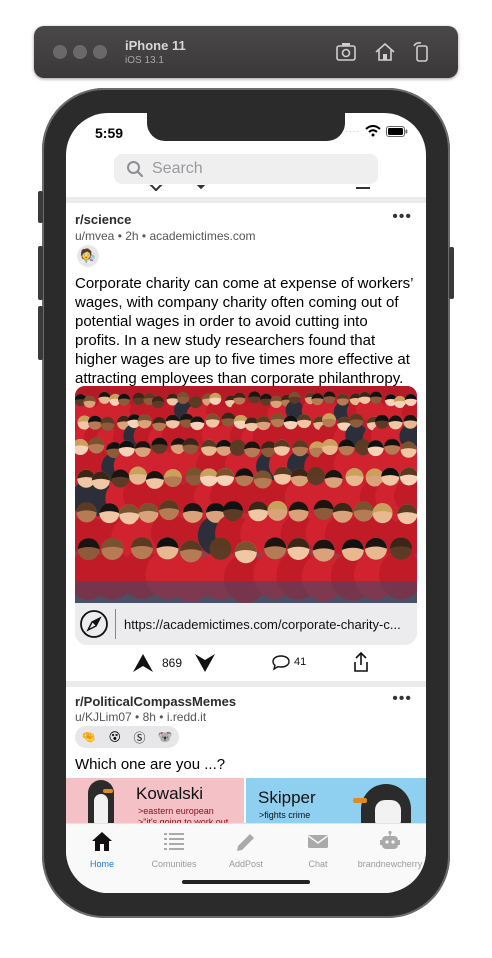 The width and height of the screenshot is (492, 958). What do you see at coordinates (336, 803) in the screenshot?
I see `meme-right-panel: Skipper >fights crime` at bounding box center [336, 803].